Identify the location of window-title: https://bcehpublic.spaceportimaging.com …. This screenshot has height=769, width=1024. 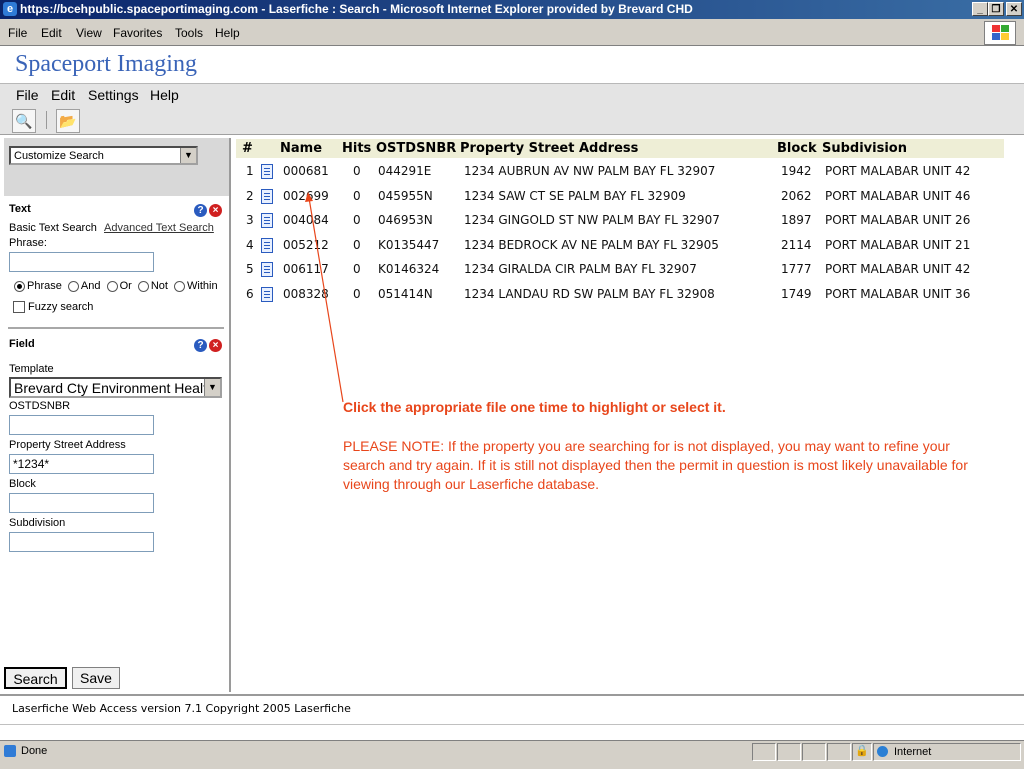
(356, 9).